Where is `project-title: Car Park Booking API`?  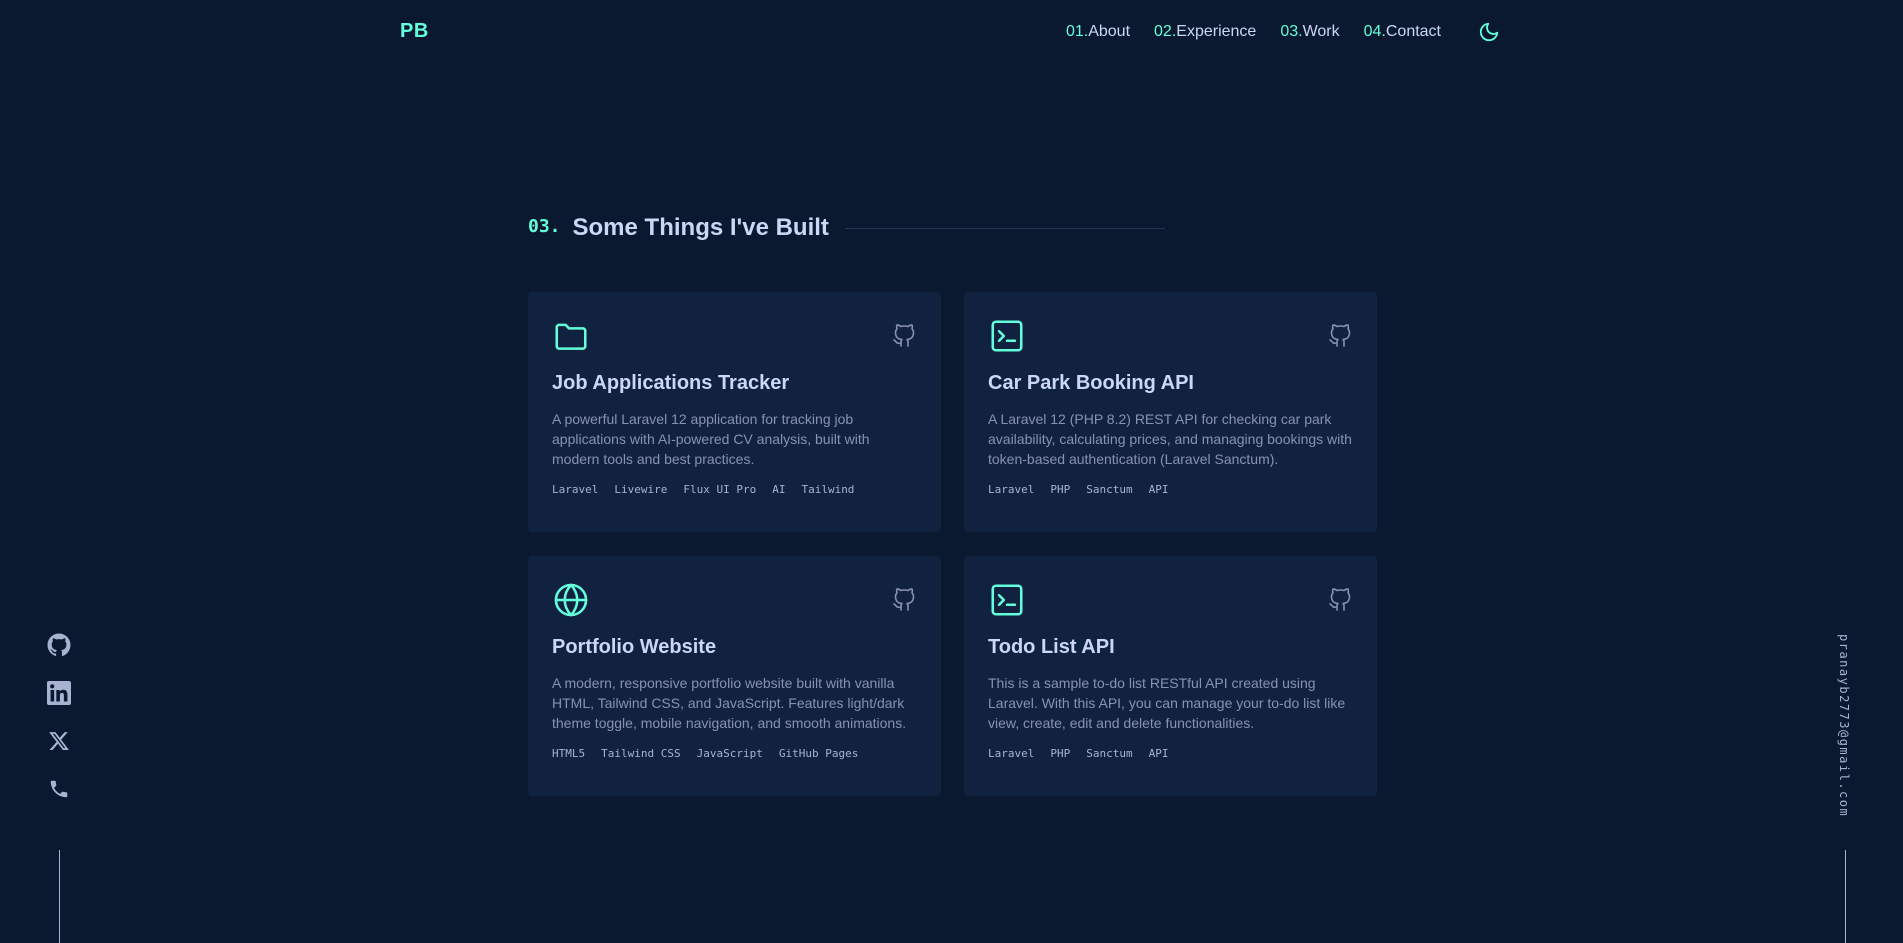
project-title: Car Park Booking API is located at coordinates (1170, 383).